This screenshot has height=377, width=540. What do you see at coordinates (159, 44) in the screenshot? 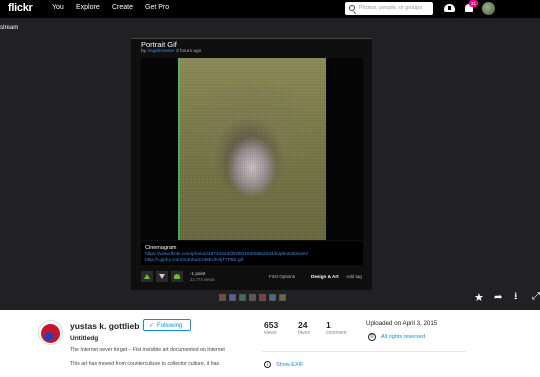
I see `post-title: Portrait Gif` at bounding box center [159, 44].